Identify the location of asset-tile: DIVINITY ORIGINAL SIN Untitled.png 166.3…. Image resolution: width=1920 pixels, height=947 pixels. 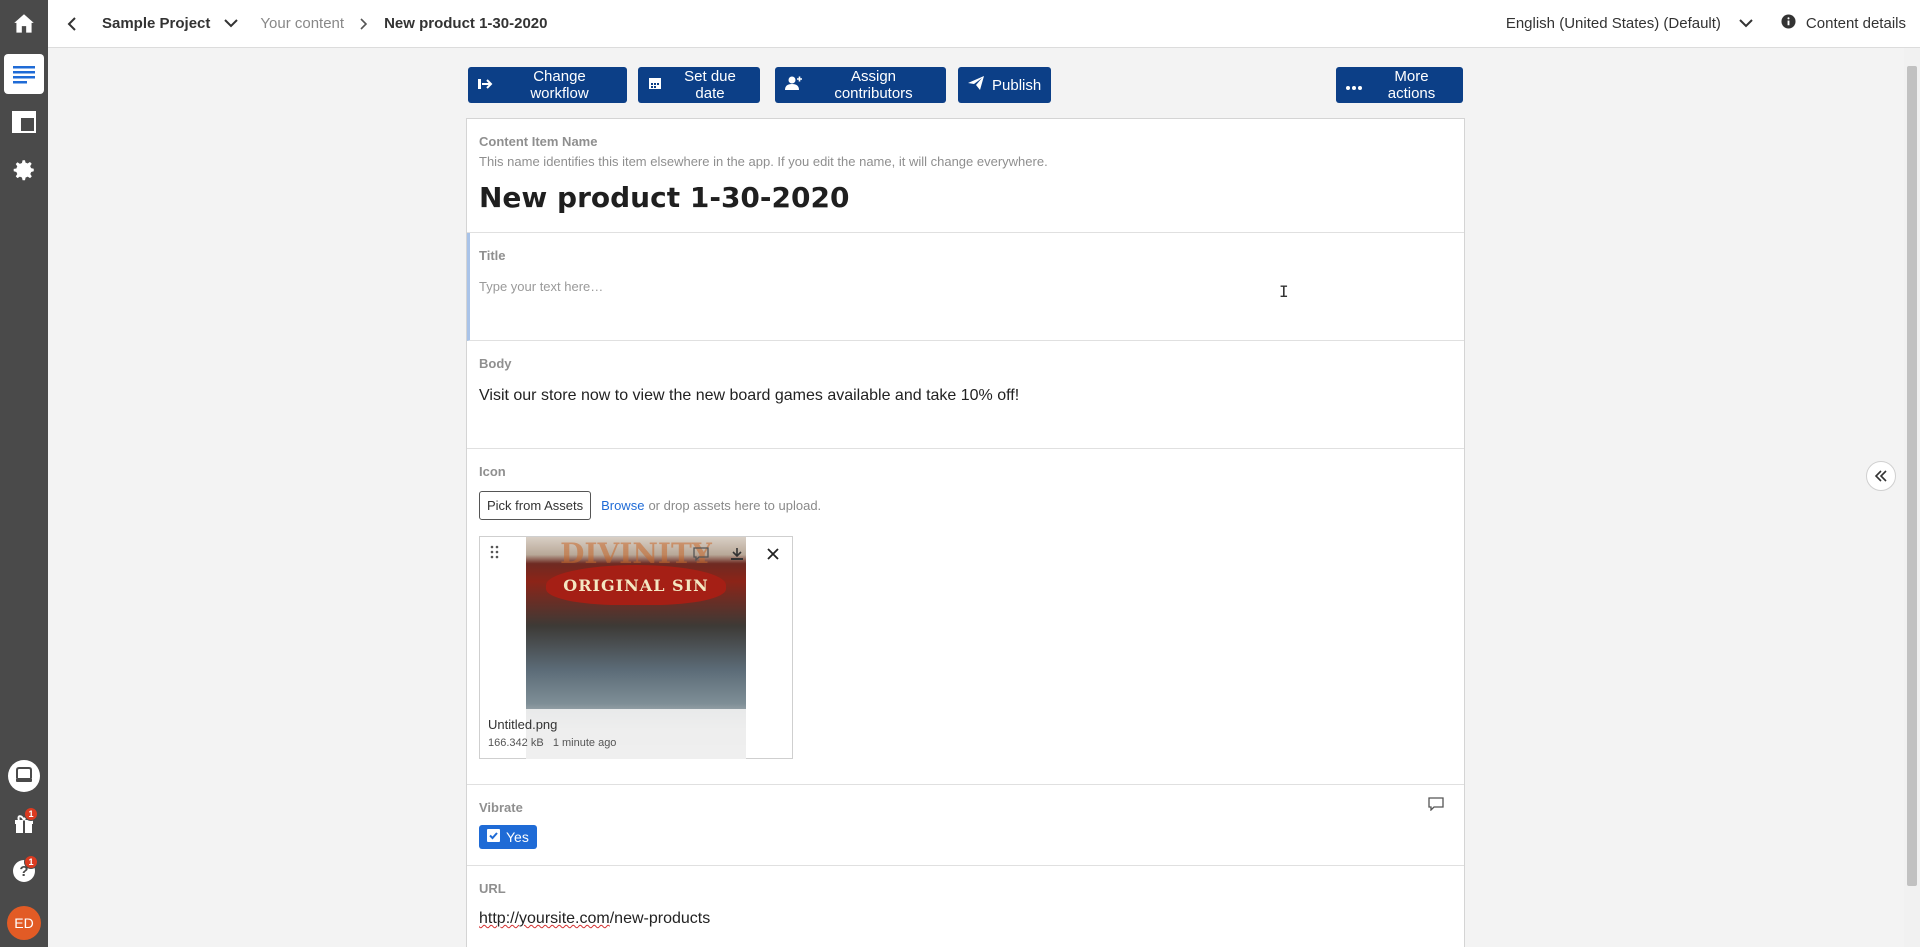
(636, 647).